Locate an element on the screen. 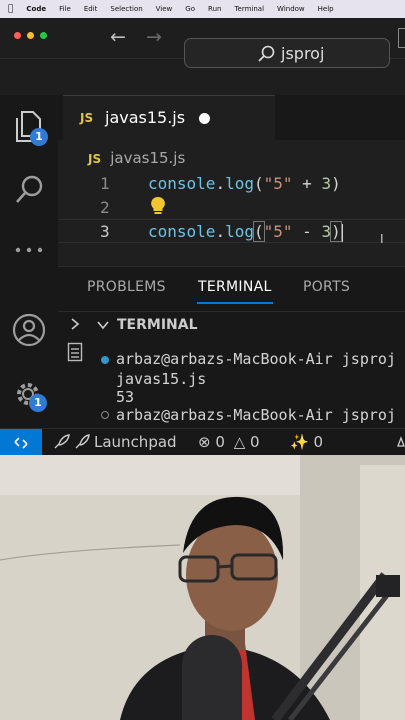 The width and height of the screenshot is (405, 720). command-center-search: jsproj is located at coordinates (287, 53).